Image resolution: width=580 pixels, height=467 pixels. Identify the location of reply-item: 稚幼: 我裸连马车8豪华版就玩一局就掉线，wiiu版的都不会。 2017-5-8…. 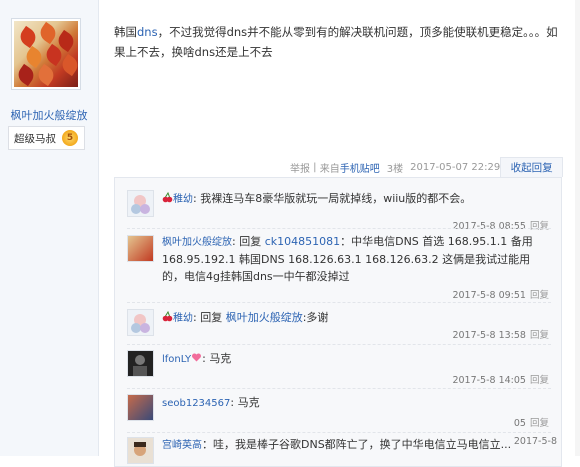
(338, 210).